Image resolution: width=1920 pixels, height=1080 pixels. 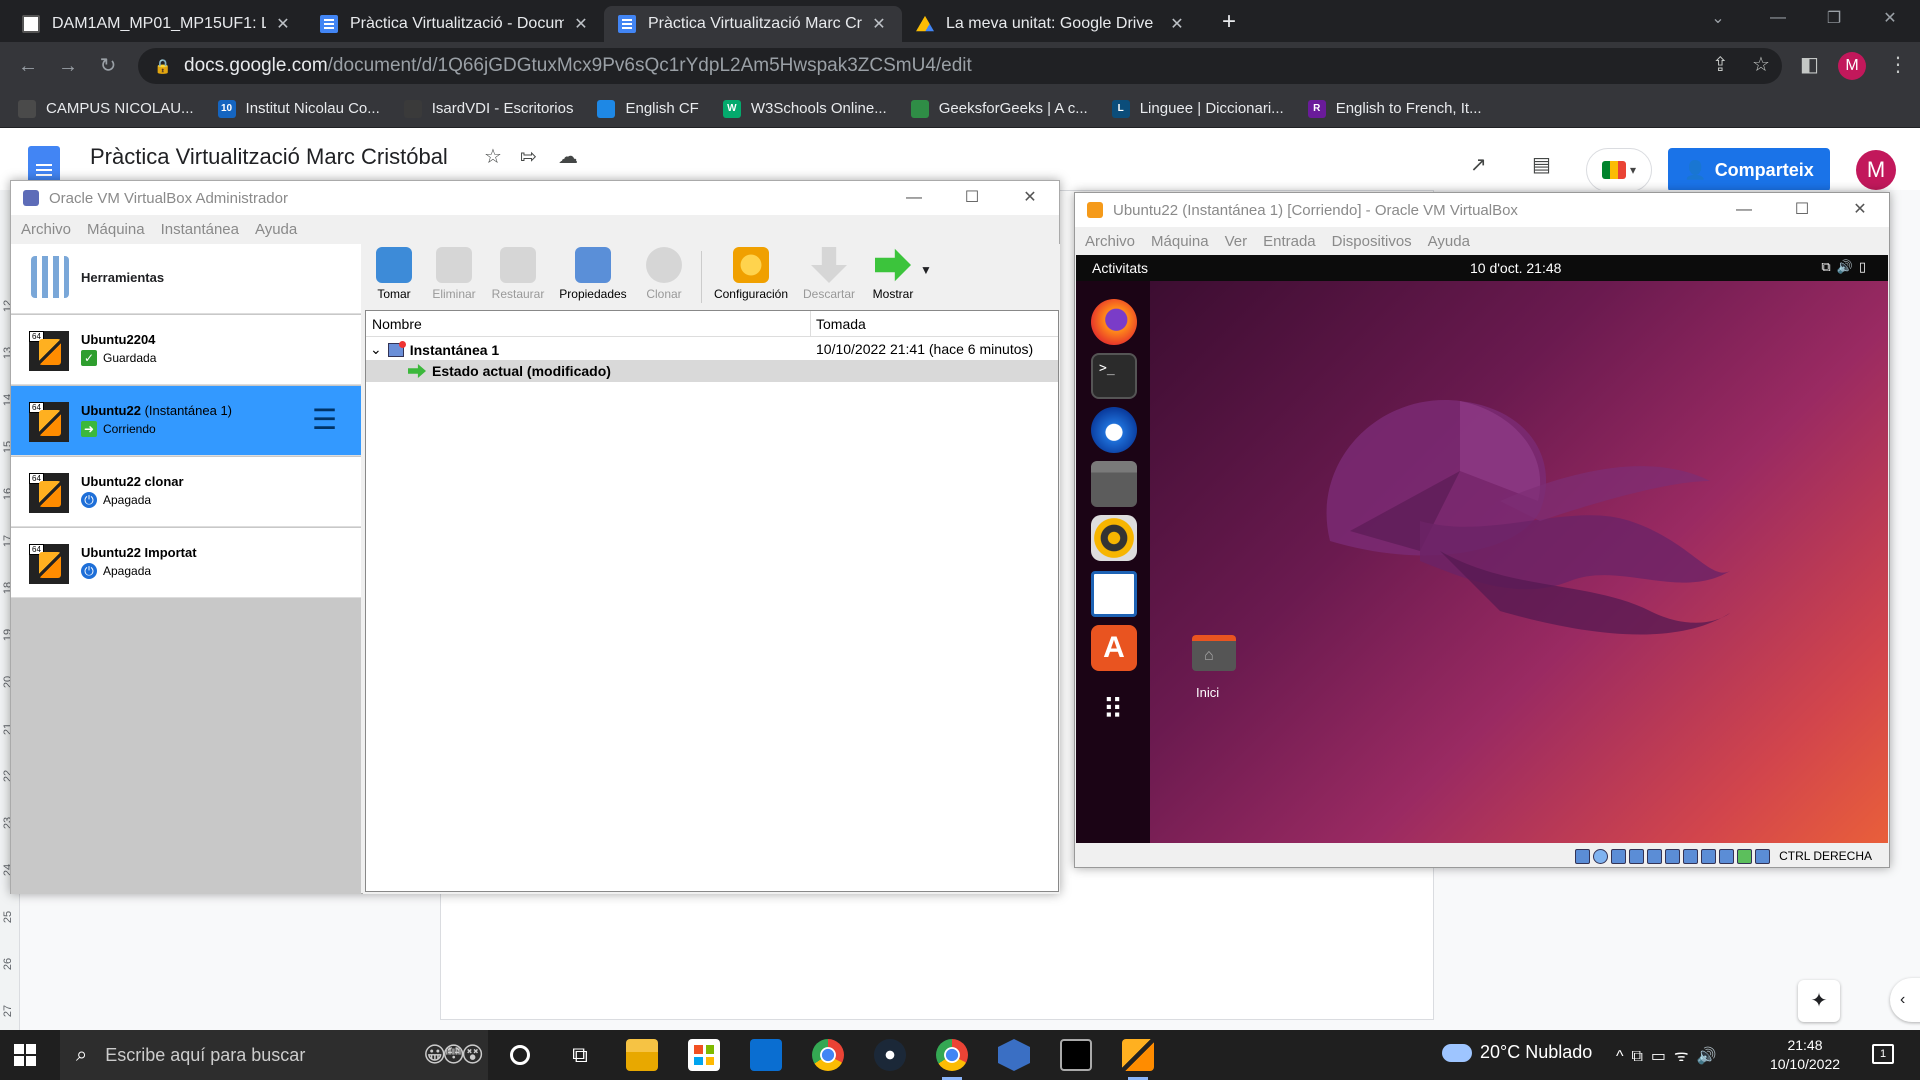 I want to click on cortana-icon, so click(x=520, y=1055).